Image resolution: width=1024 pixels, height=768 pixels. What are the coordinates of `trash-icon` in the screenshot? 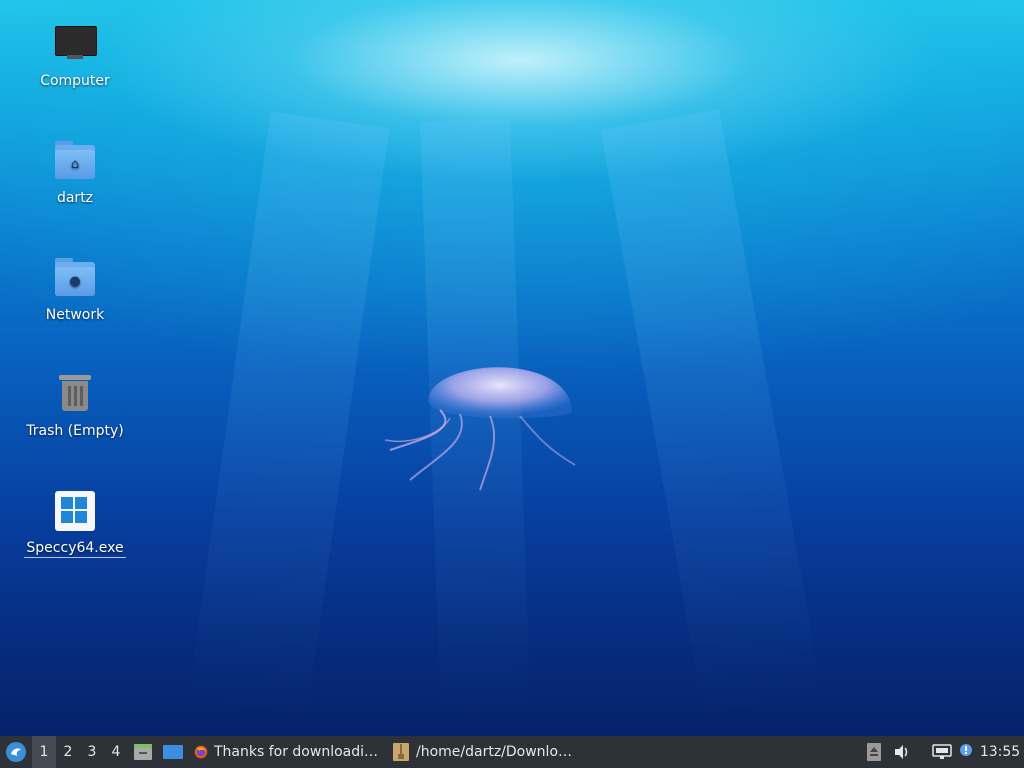 It's located at (75, 394).